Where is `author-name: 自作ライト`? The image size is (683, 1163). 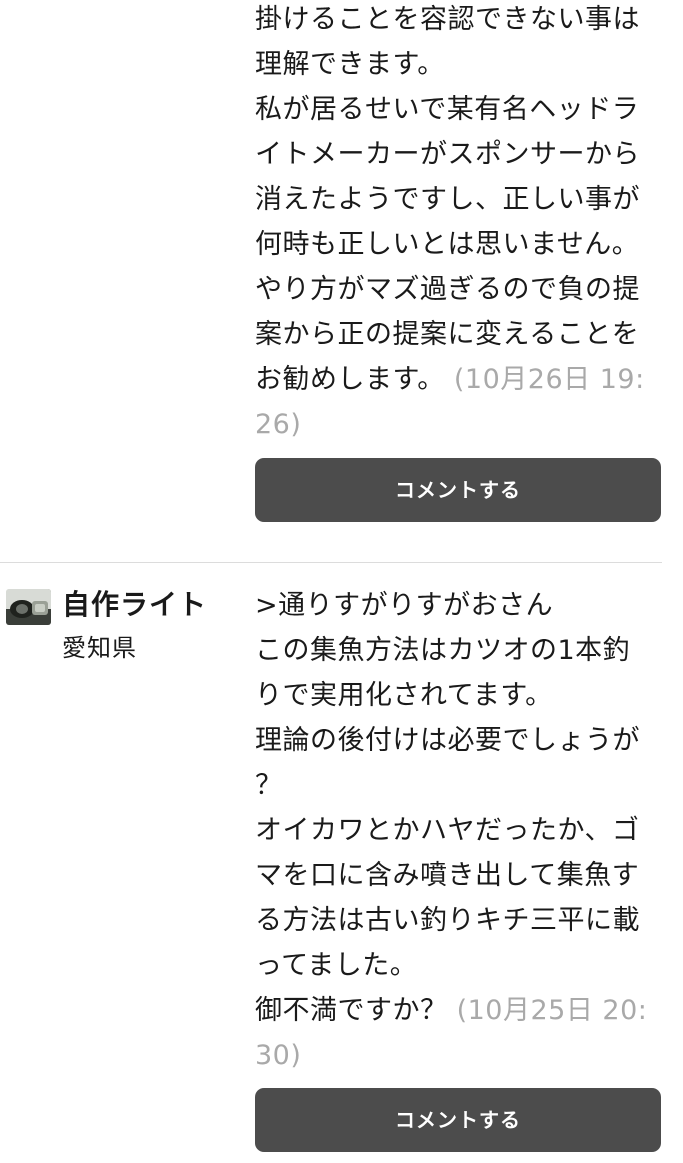
author-name: 自作ライト is located at coordinates (134, 605).